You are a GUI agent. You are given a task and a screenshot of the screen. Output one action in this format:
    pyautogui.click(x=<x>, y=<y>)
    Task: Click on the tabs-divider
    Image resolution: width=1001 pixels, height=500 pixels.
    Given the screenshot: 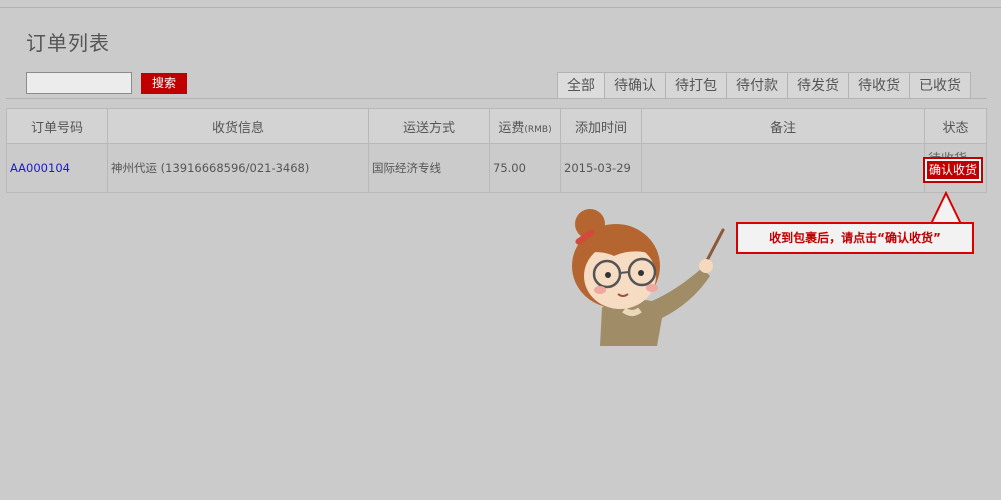 What is the action you would take?
    pyautogui.click(x=496, y=98)
    